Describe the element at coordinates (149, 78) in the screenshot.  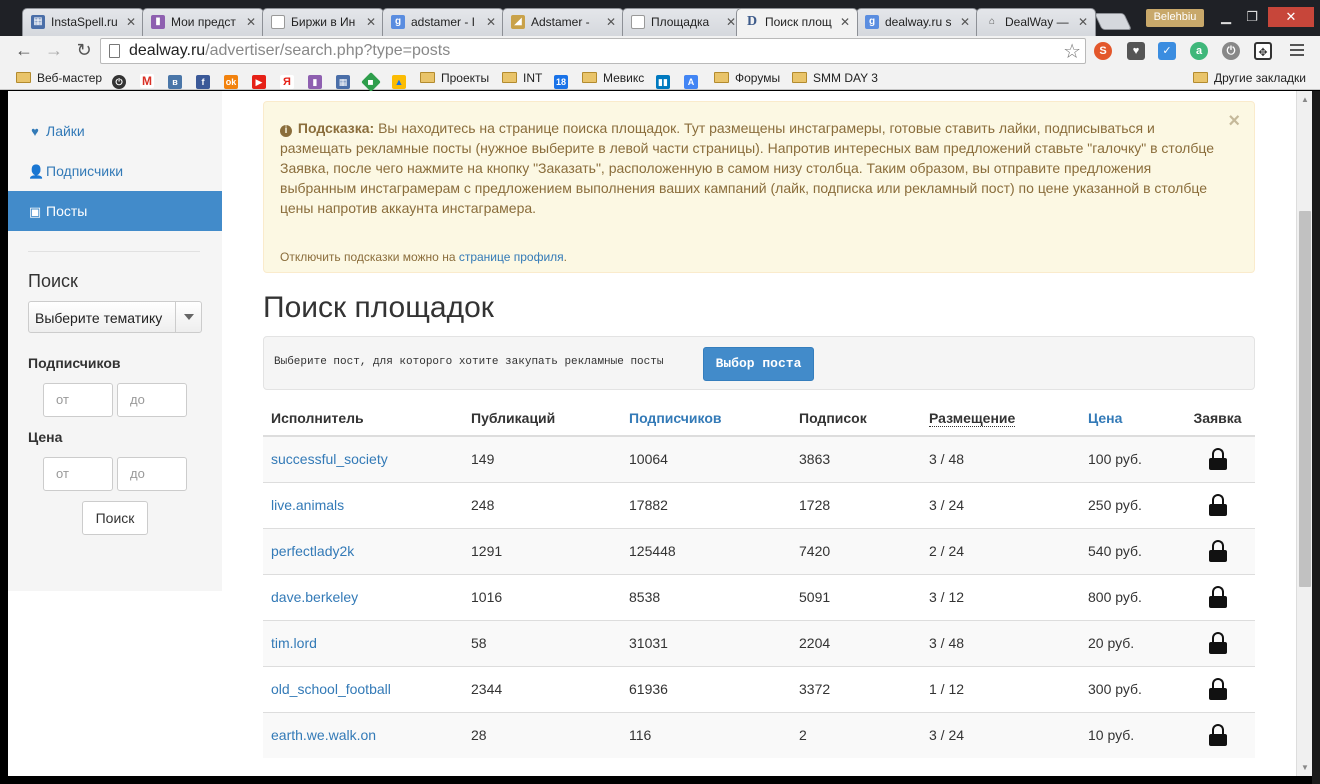
I see `bookmark-icon-only: M` at that location.